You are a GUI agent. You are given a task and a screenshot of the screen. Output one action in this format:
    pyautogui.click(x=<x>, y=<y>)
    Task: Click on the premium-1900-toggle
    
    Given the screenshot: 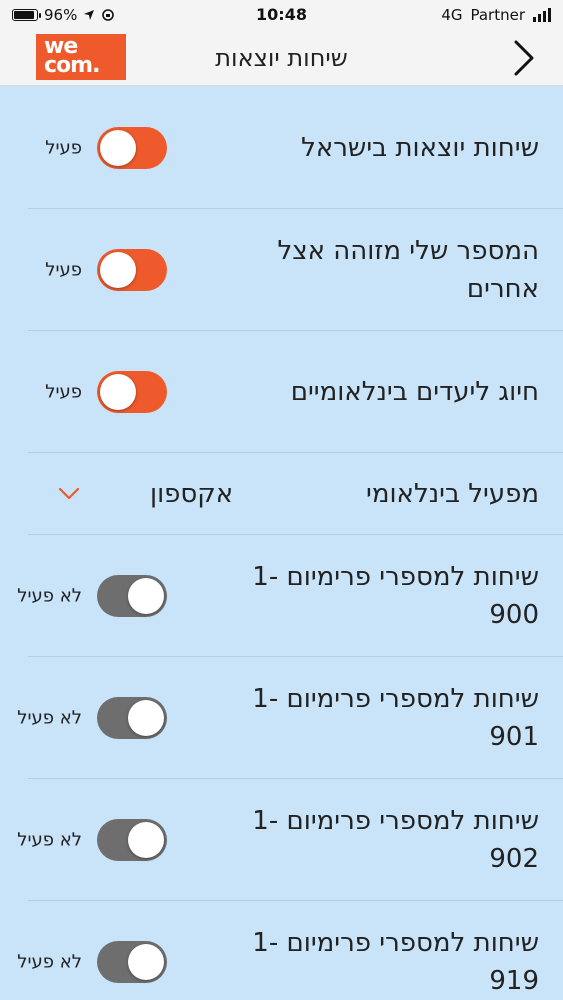 What is the action you would take?
    pyautogui.click(x=132, y=595)
    